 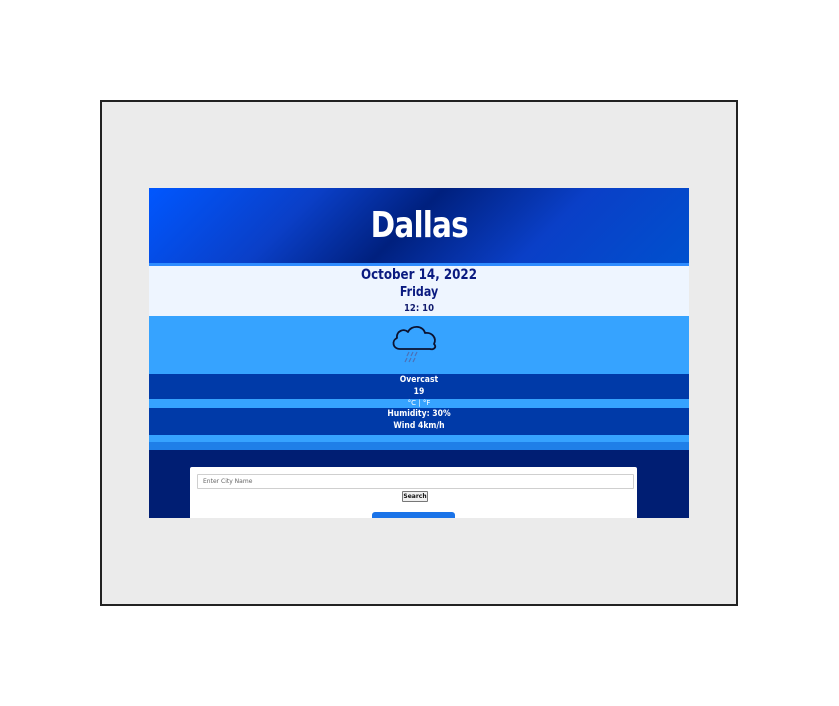 What do you see at coordinates (419, 275) in the screenshot?
I see `current-date: October 14, 2022` at bounding box center [419, 275].